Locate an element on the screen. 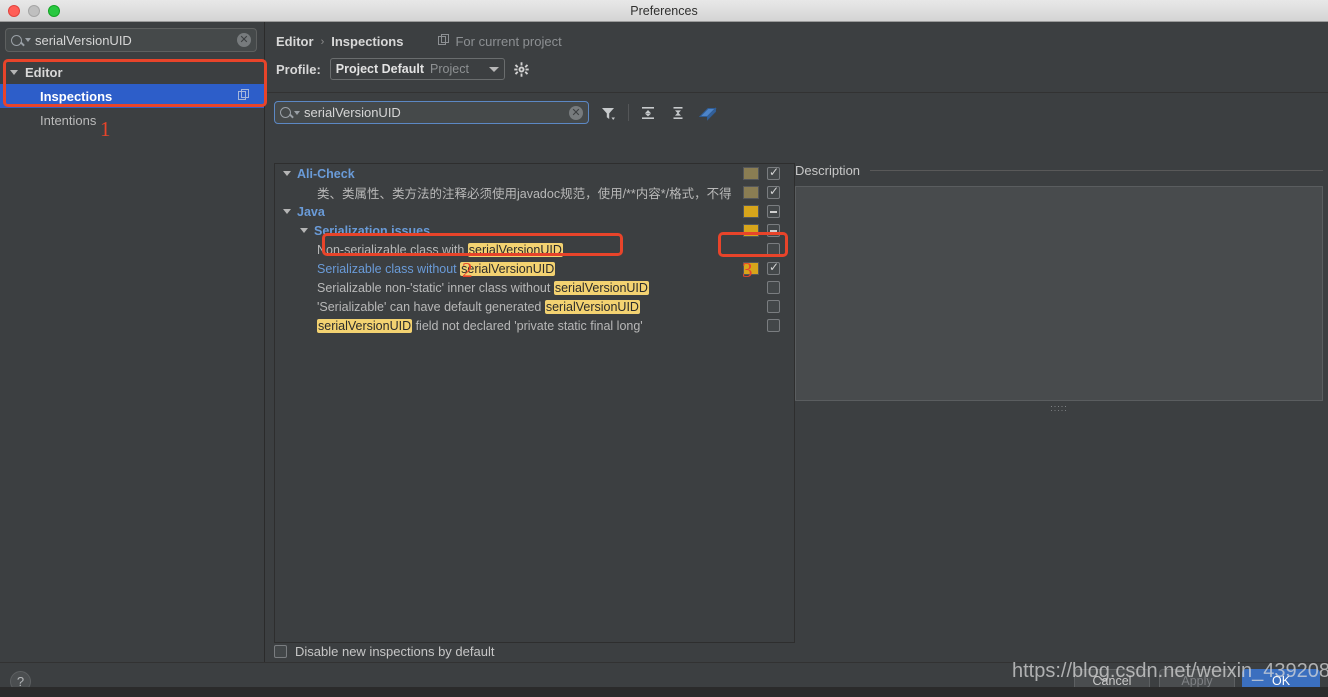 This screenshot has width=1328, height=697. description-rule is located at coordinates (1096, 170).